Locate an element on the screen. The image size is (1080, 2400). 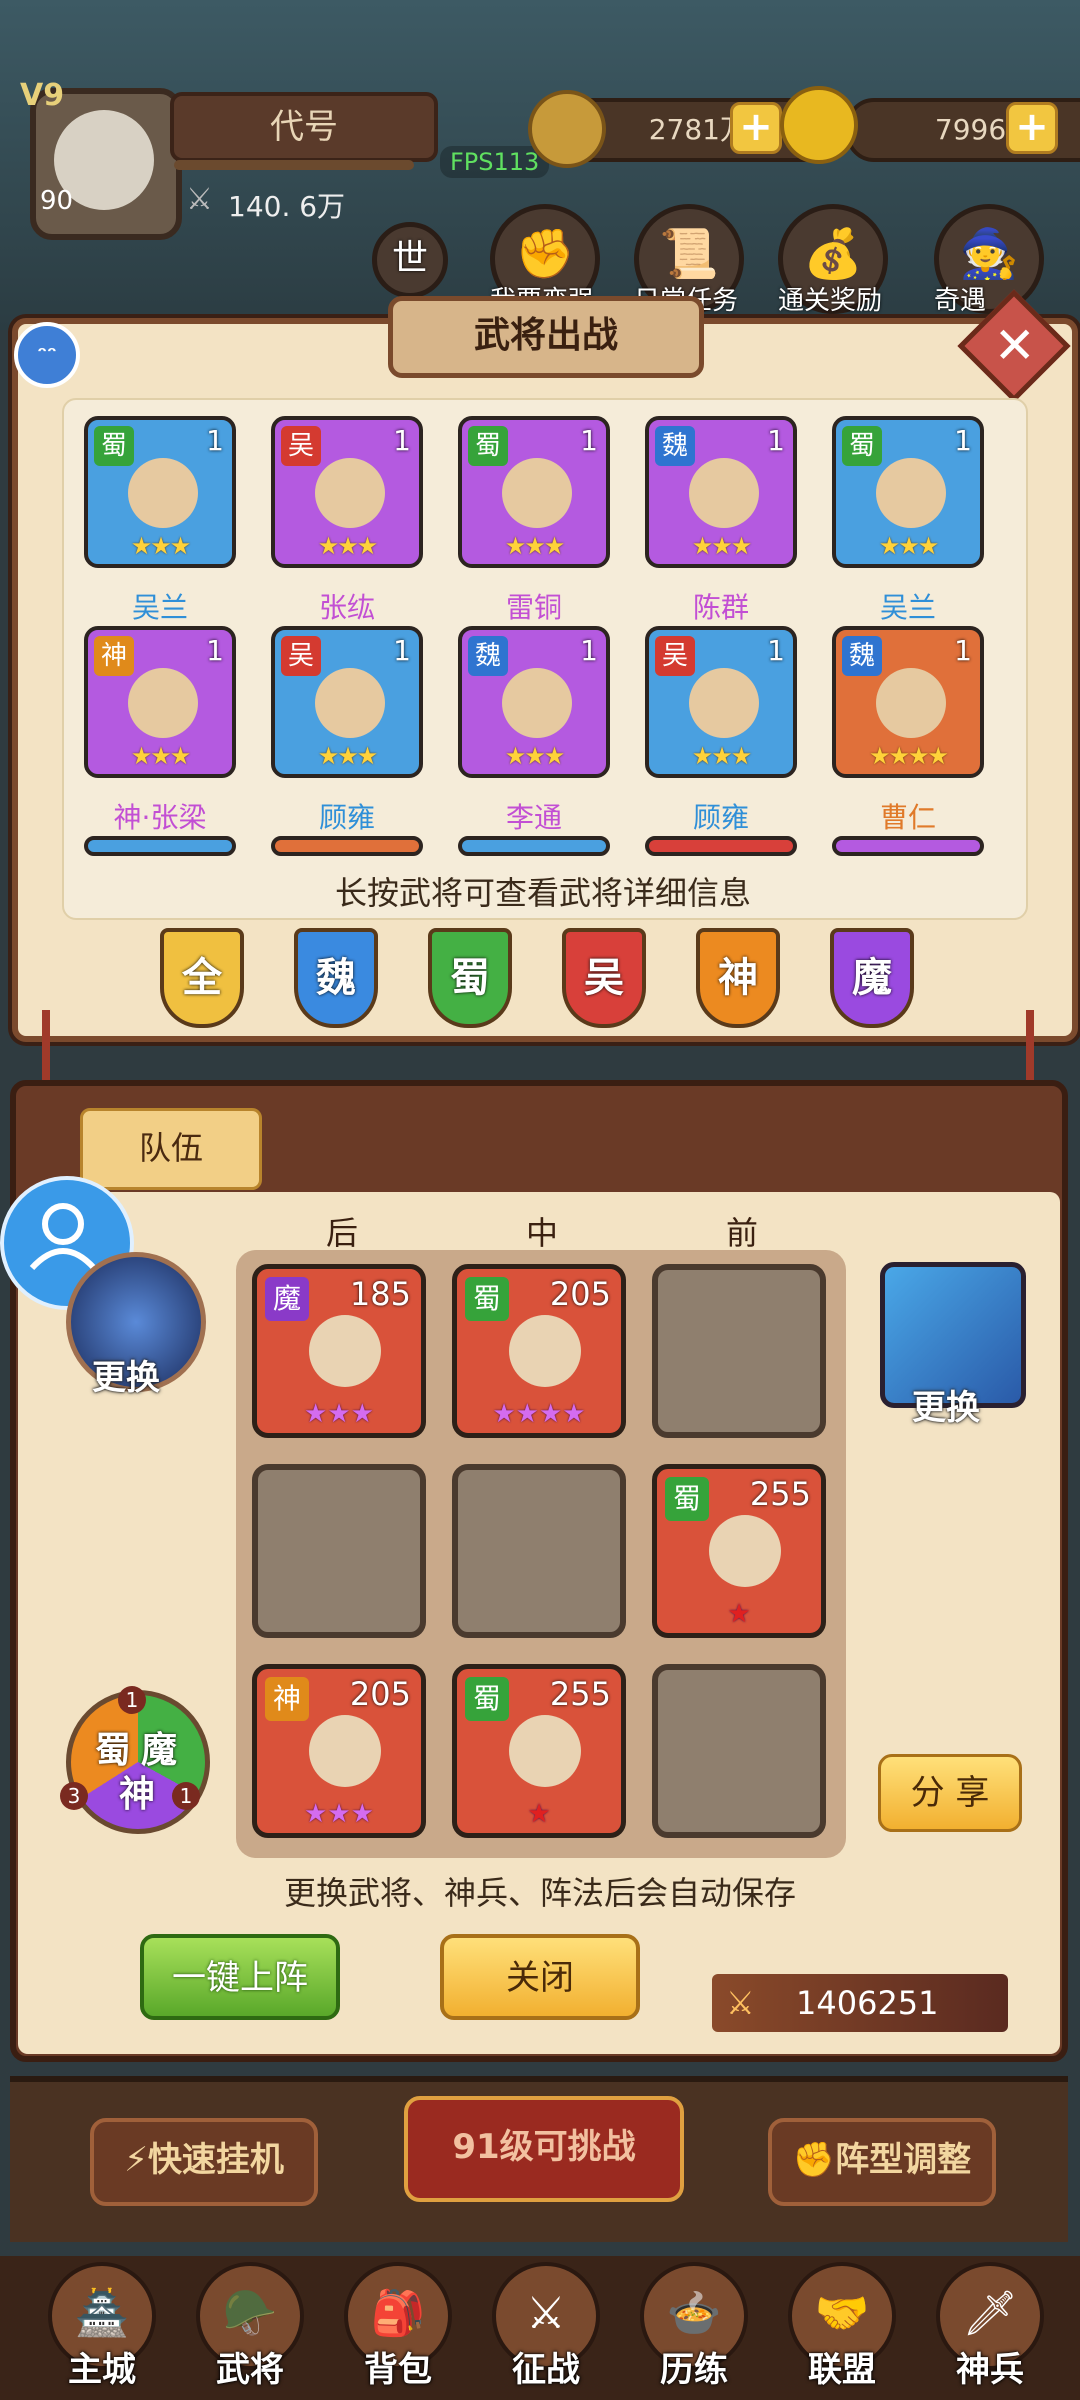
nav-label: 征战 is located at coordinates (546, 2370).